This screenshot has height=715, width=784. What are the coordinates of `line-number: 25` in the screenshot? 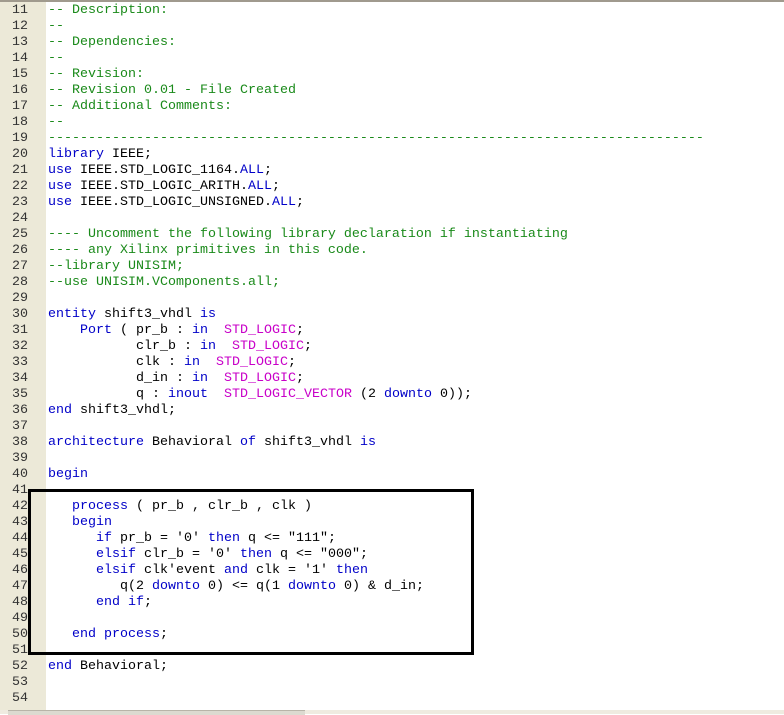 It's located at (20, 234).